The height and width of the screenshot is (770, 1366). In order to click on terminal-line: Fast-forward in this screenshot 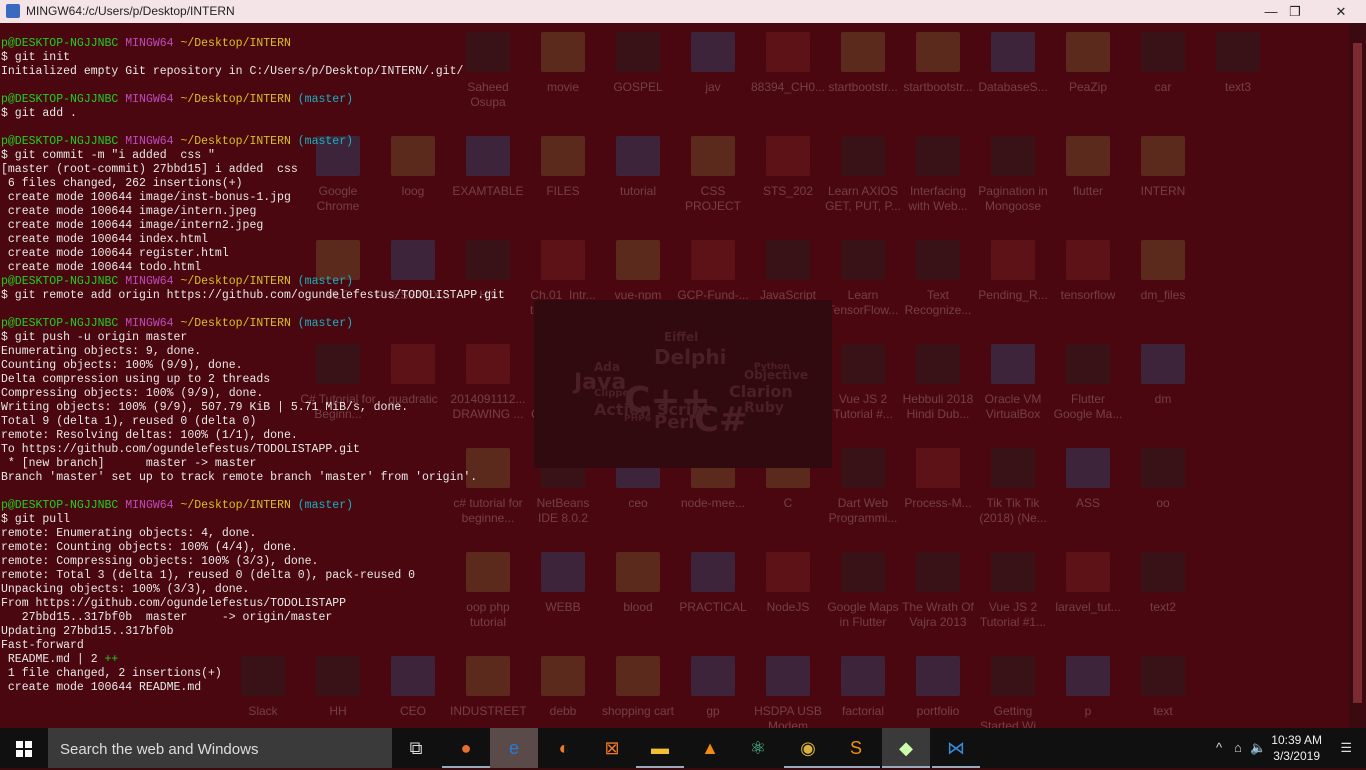, I will do `click(671, 646)`.